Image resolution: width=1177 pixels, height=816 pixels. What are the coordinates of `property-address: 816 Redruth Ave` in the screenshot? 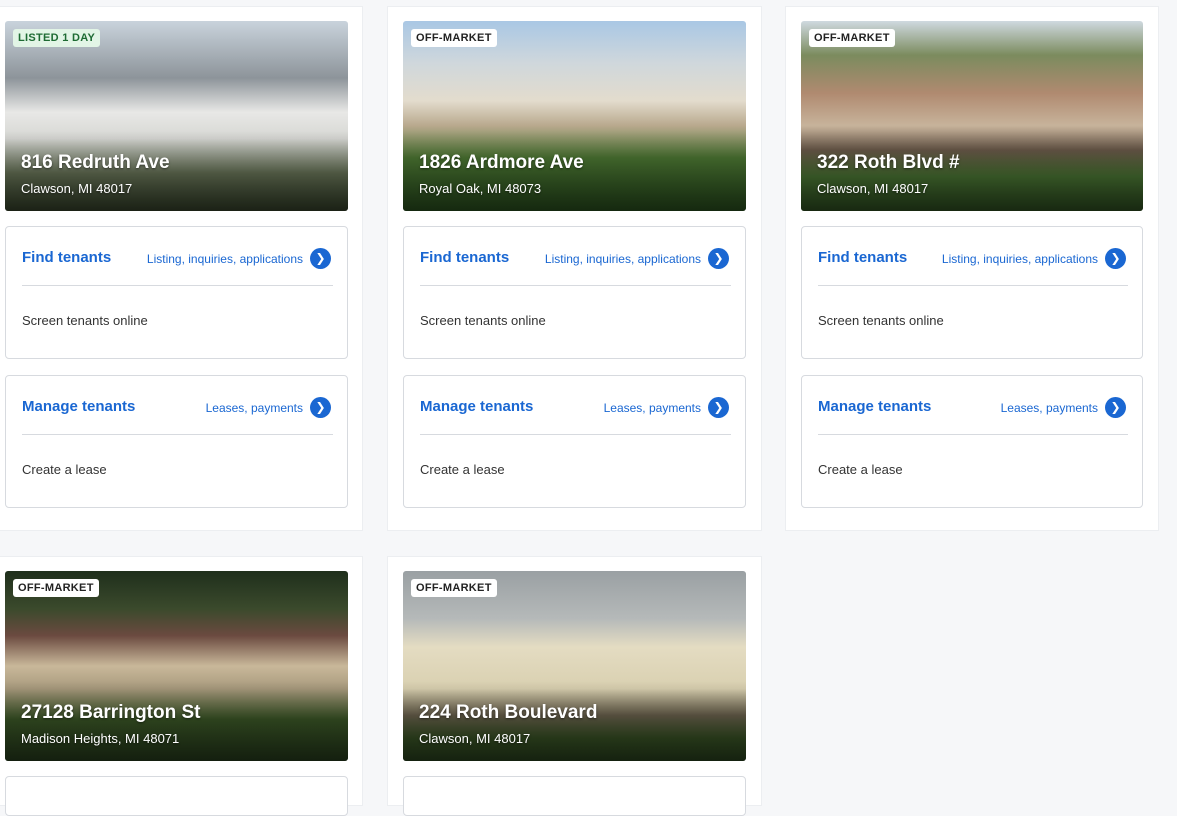 It's located at (95, 163).